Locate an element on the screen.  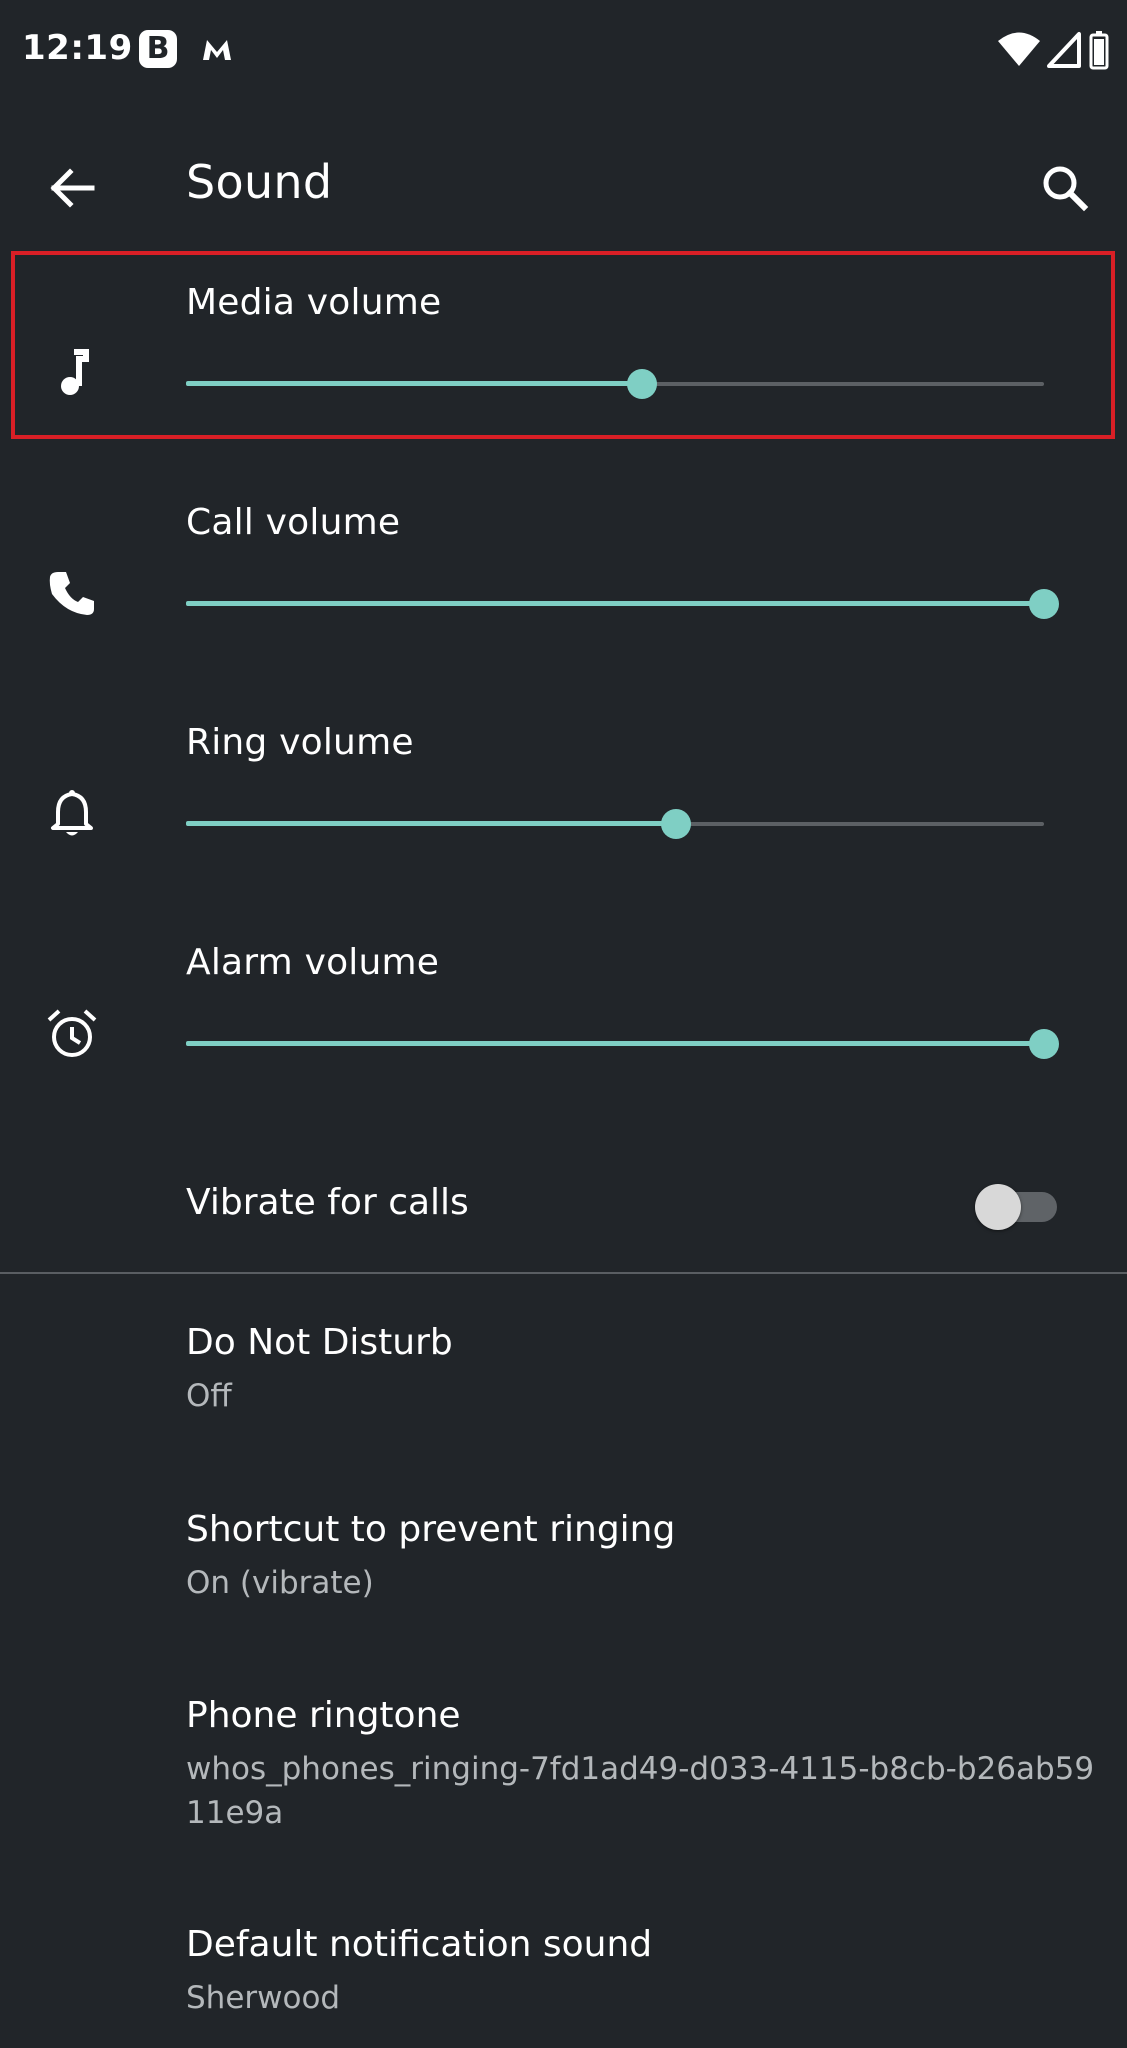
default-notification-sound-title: Default notification sound is located at coordinates (419, 1944).